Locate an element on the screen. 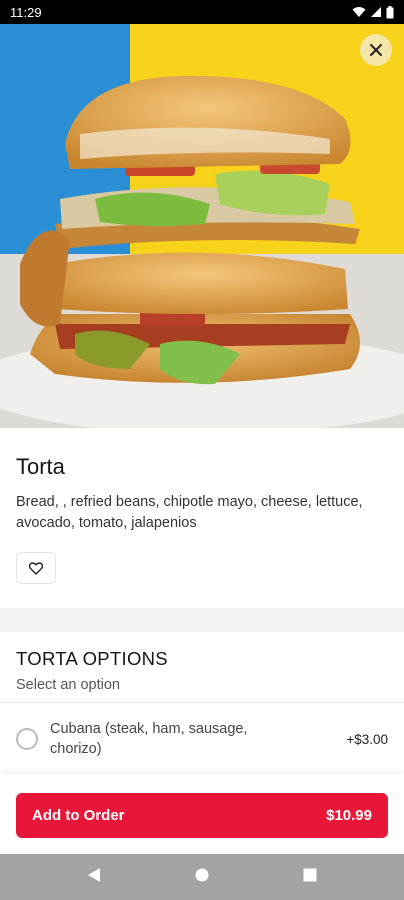  status-icons is located at coordinates (373, 12).